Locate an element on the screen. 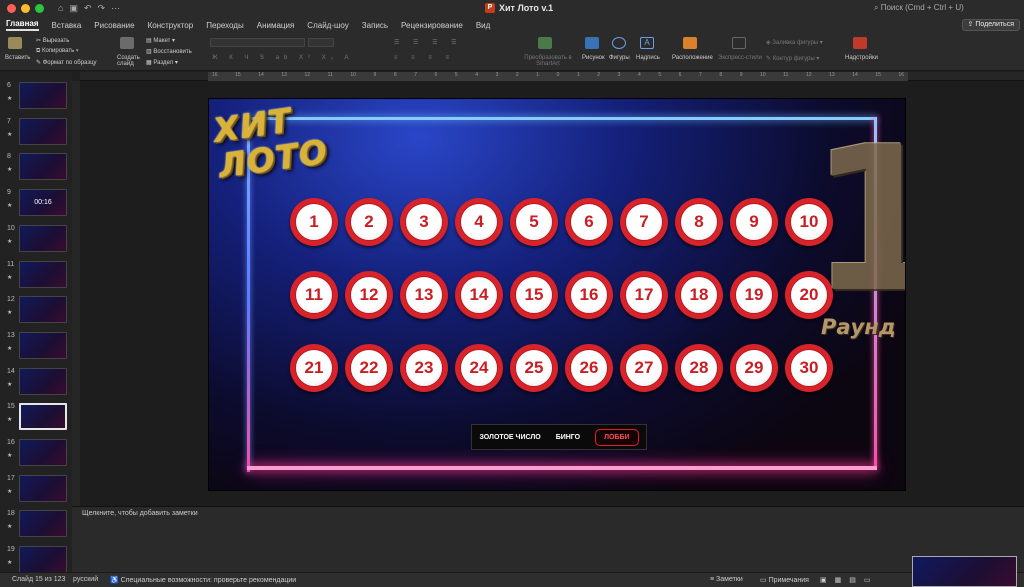  number-ball-9: 9 is located at coordinates (754, 222).